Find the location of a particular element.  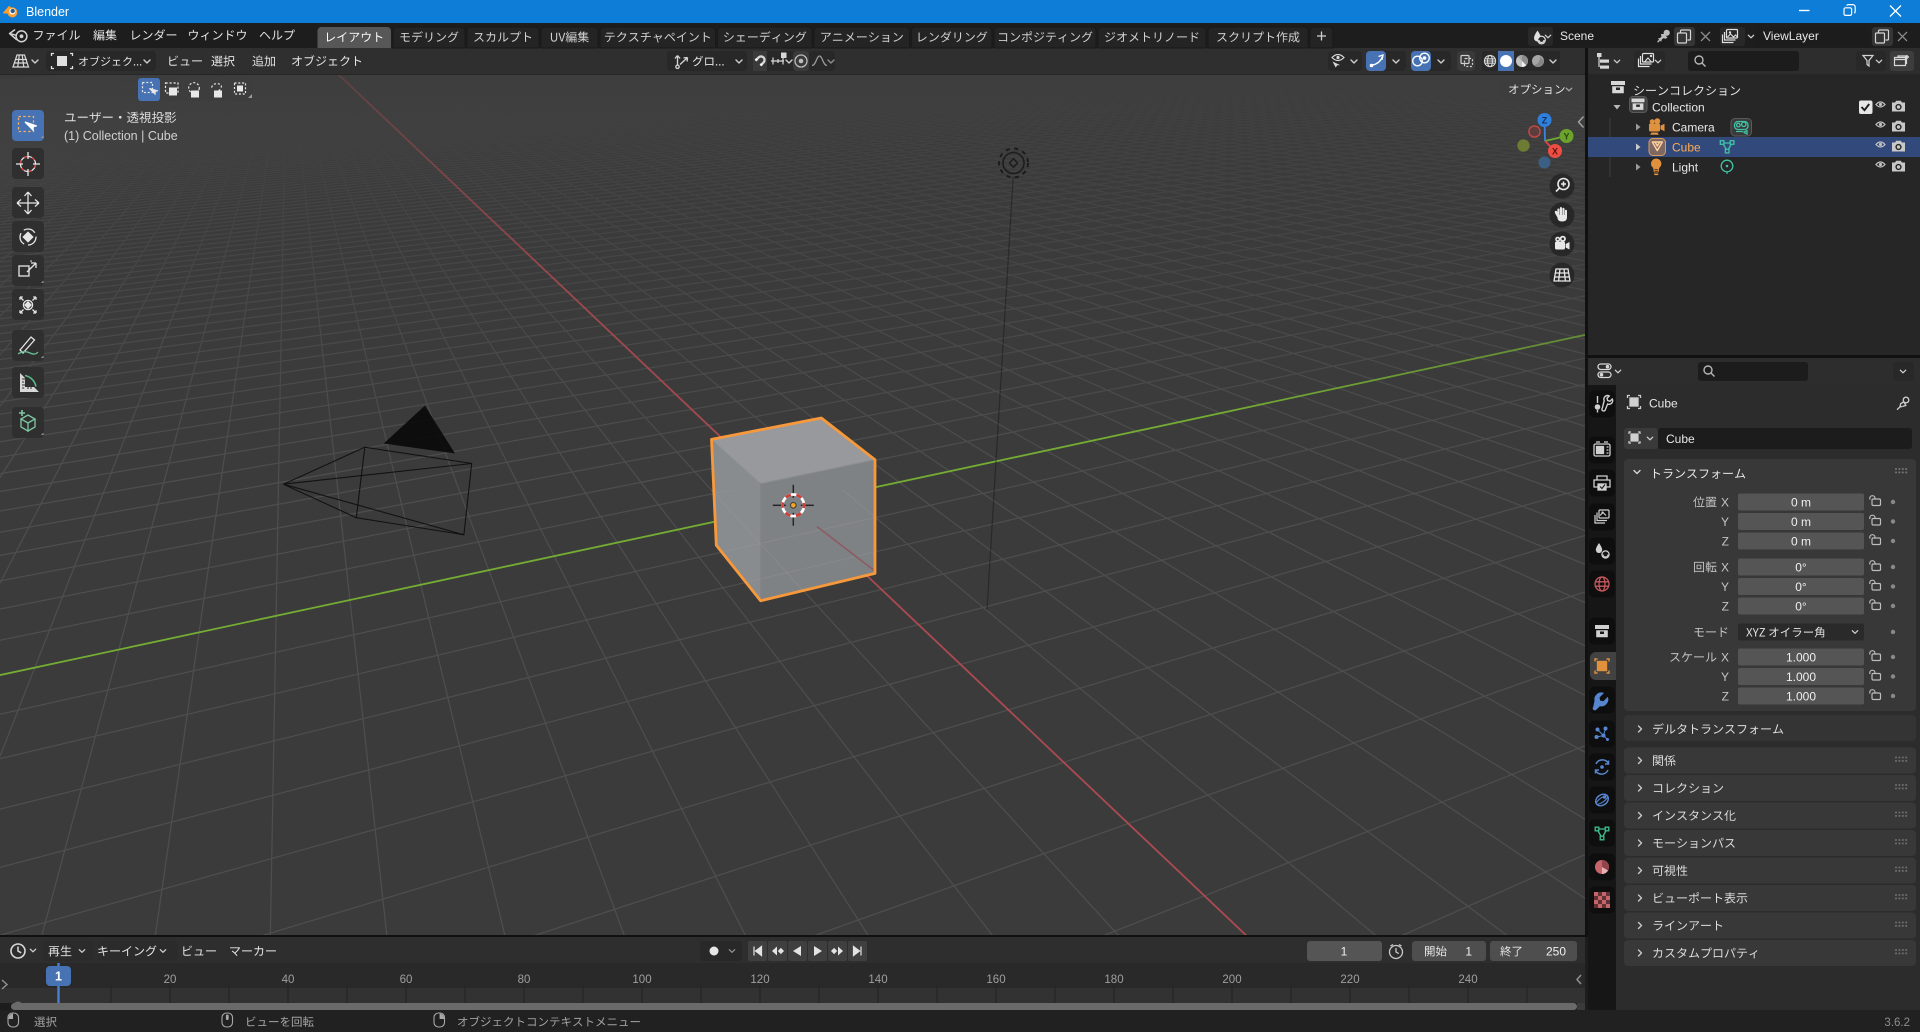

svg-text: 60 is located at coordinates (406, 980).